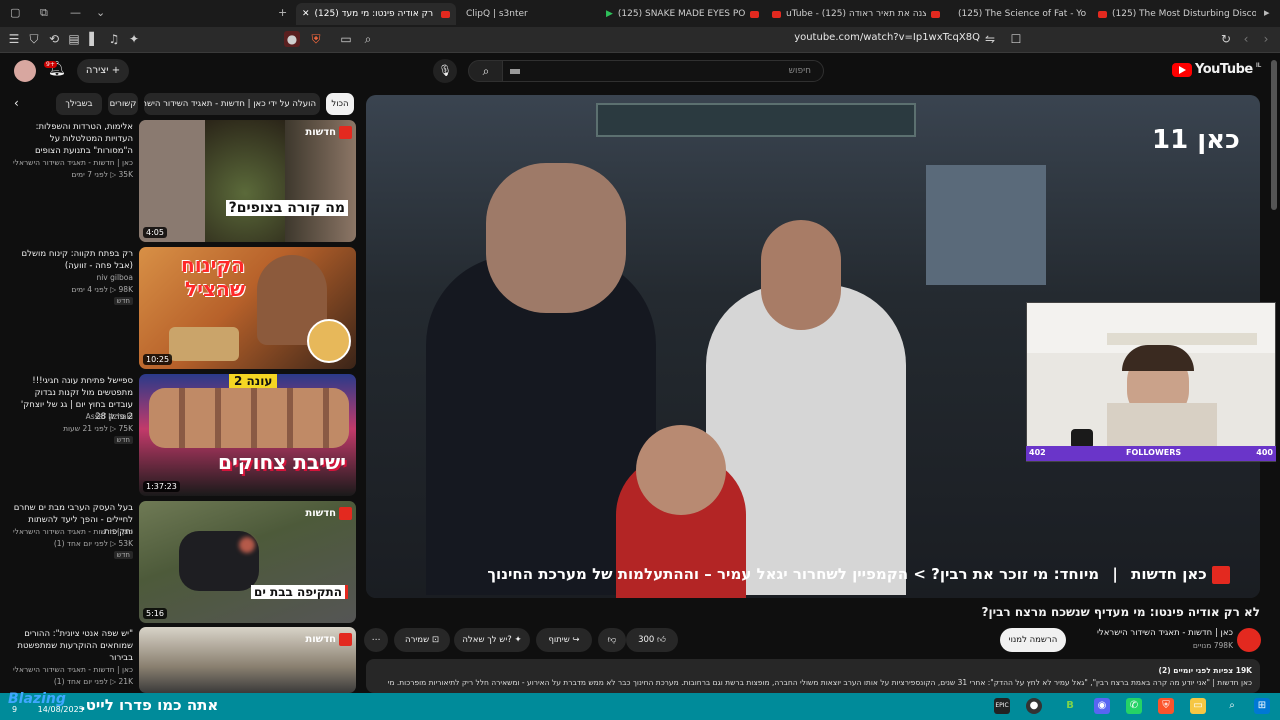 The image size is (1280, 720). Describe the element at coordinates (1266, 39) in the screenshot. I see `forward-icon: ›` at that location.